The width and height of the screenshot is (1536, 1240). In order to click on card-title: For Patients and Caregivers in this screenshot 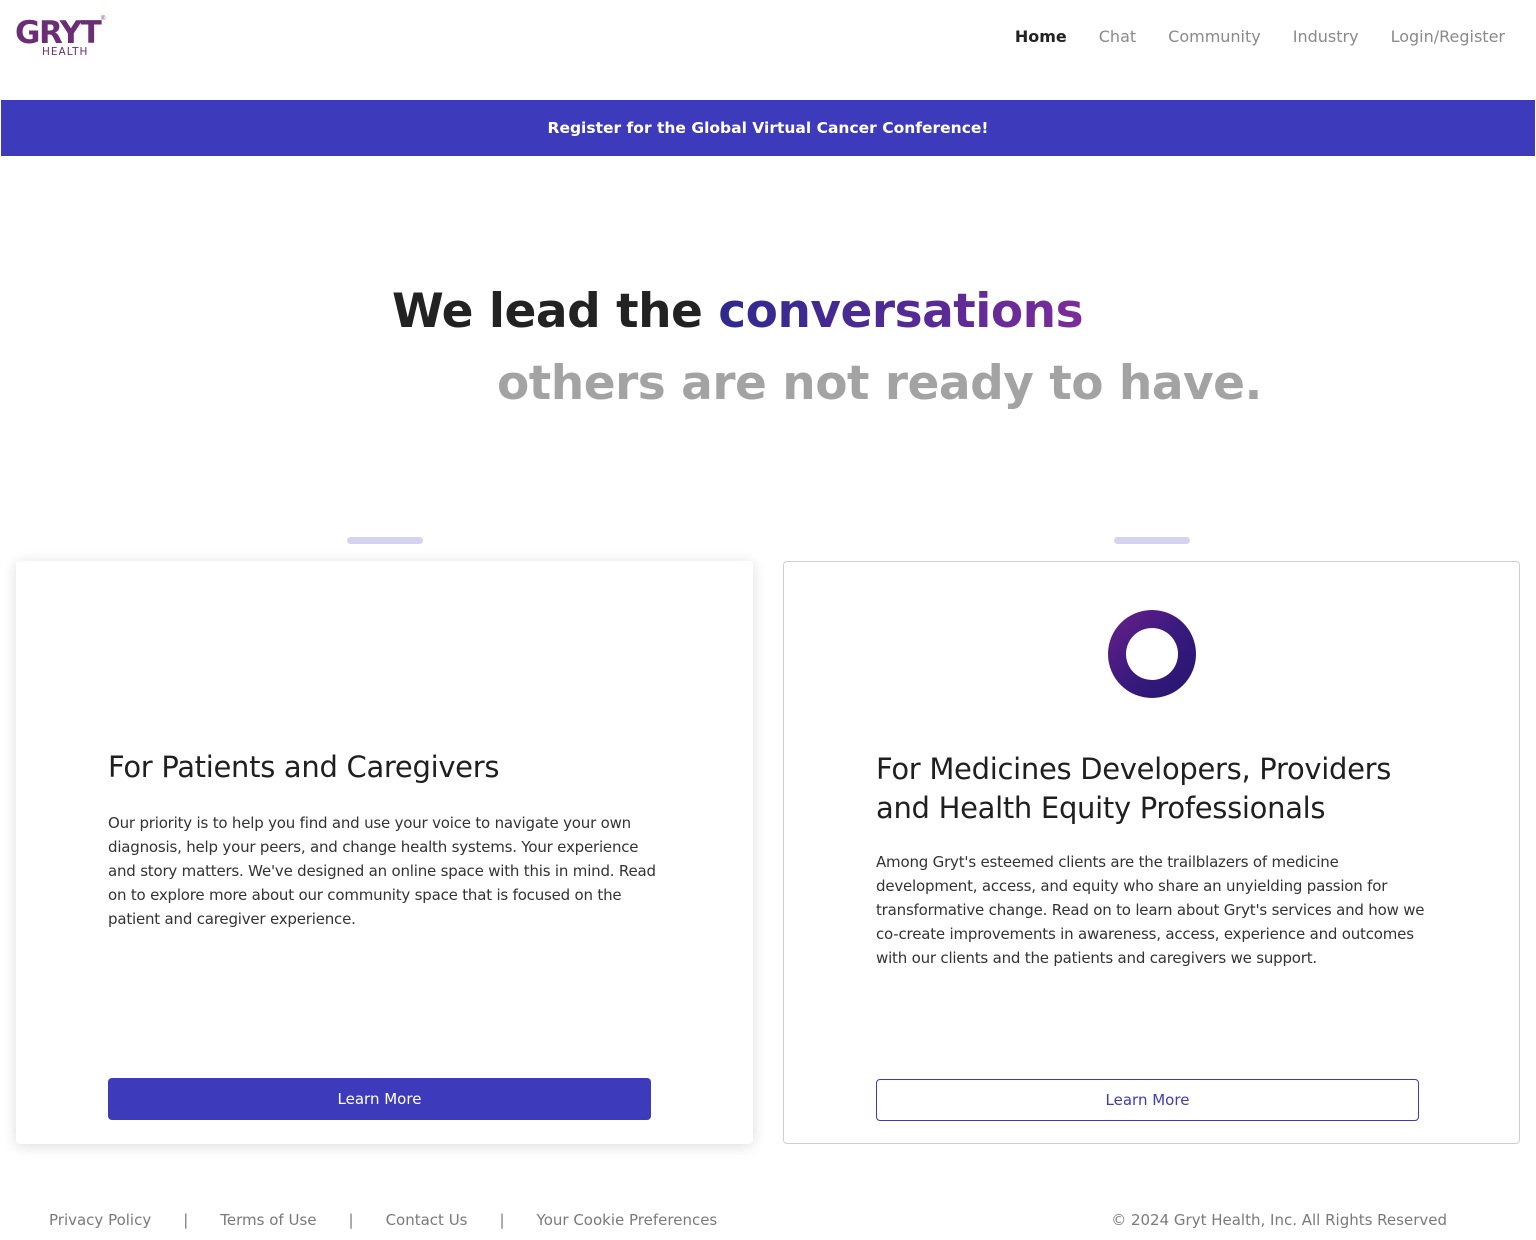, I will do `click(304, 767)`.